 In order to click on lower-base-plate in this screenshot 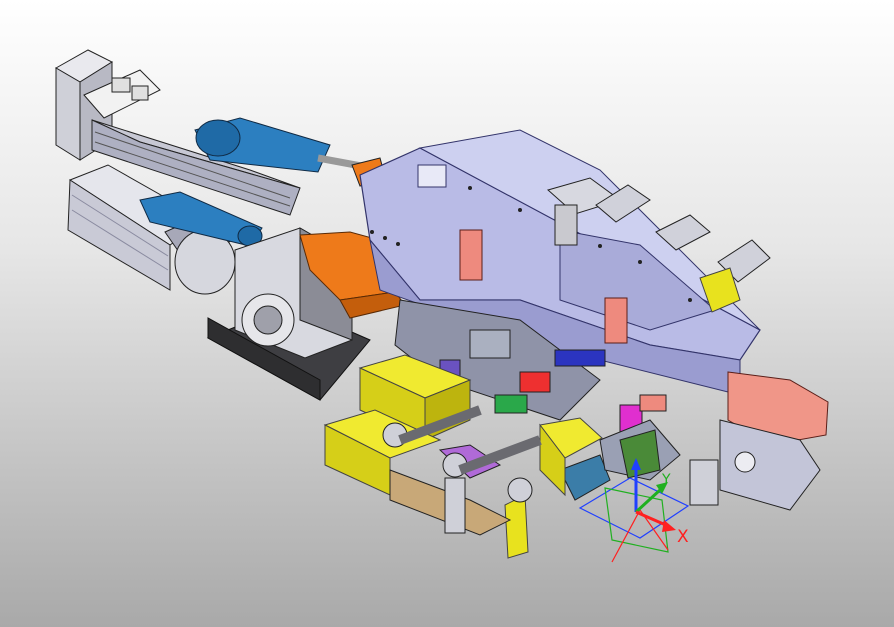, I will do `click(450, 502)`.